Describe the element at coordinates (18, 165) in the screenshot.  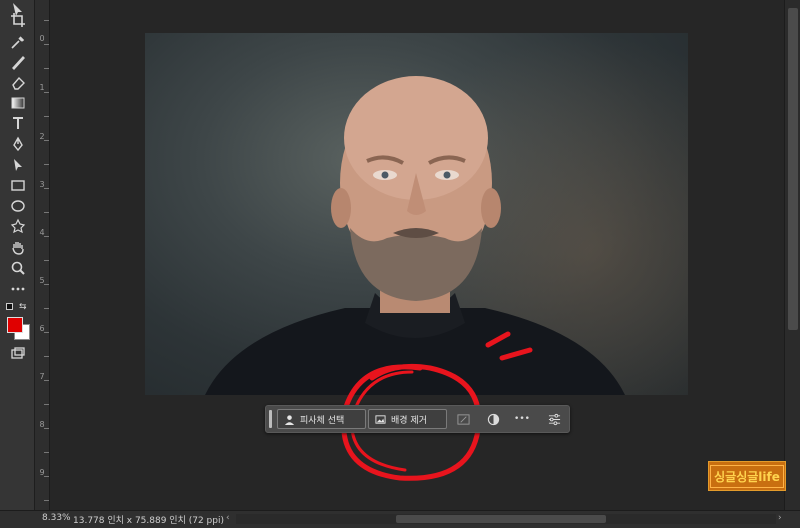
I see `path-selection-icon` at that location.